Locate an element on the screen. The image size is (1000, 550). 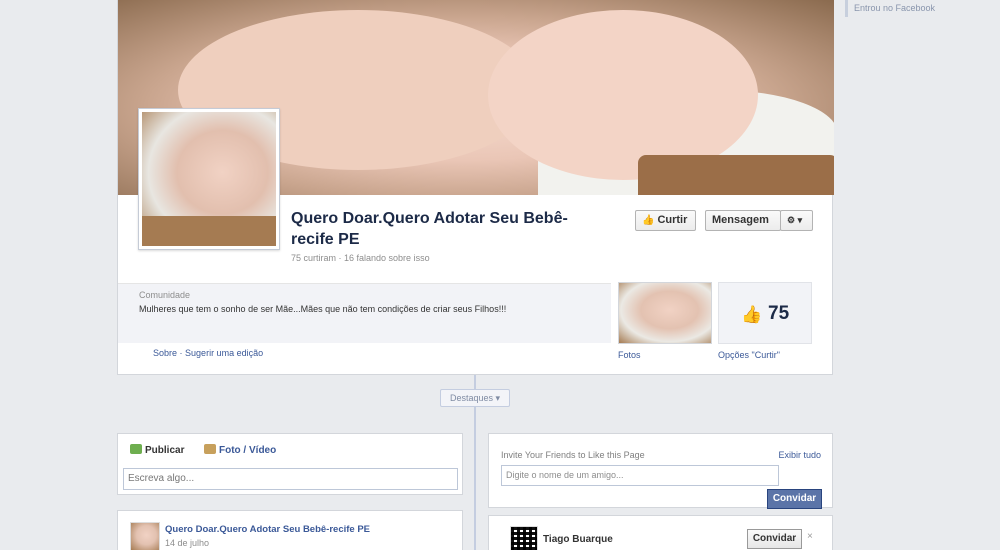
speech-bubble-icon is located at coordinates (136, 449).